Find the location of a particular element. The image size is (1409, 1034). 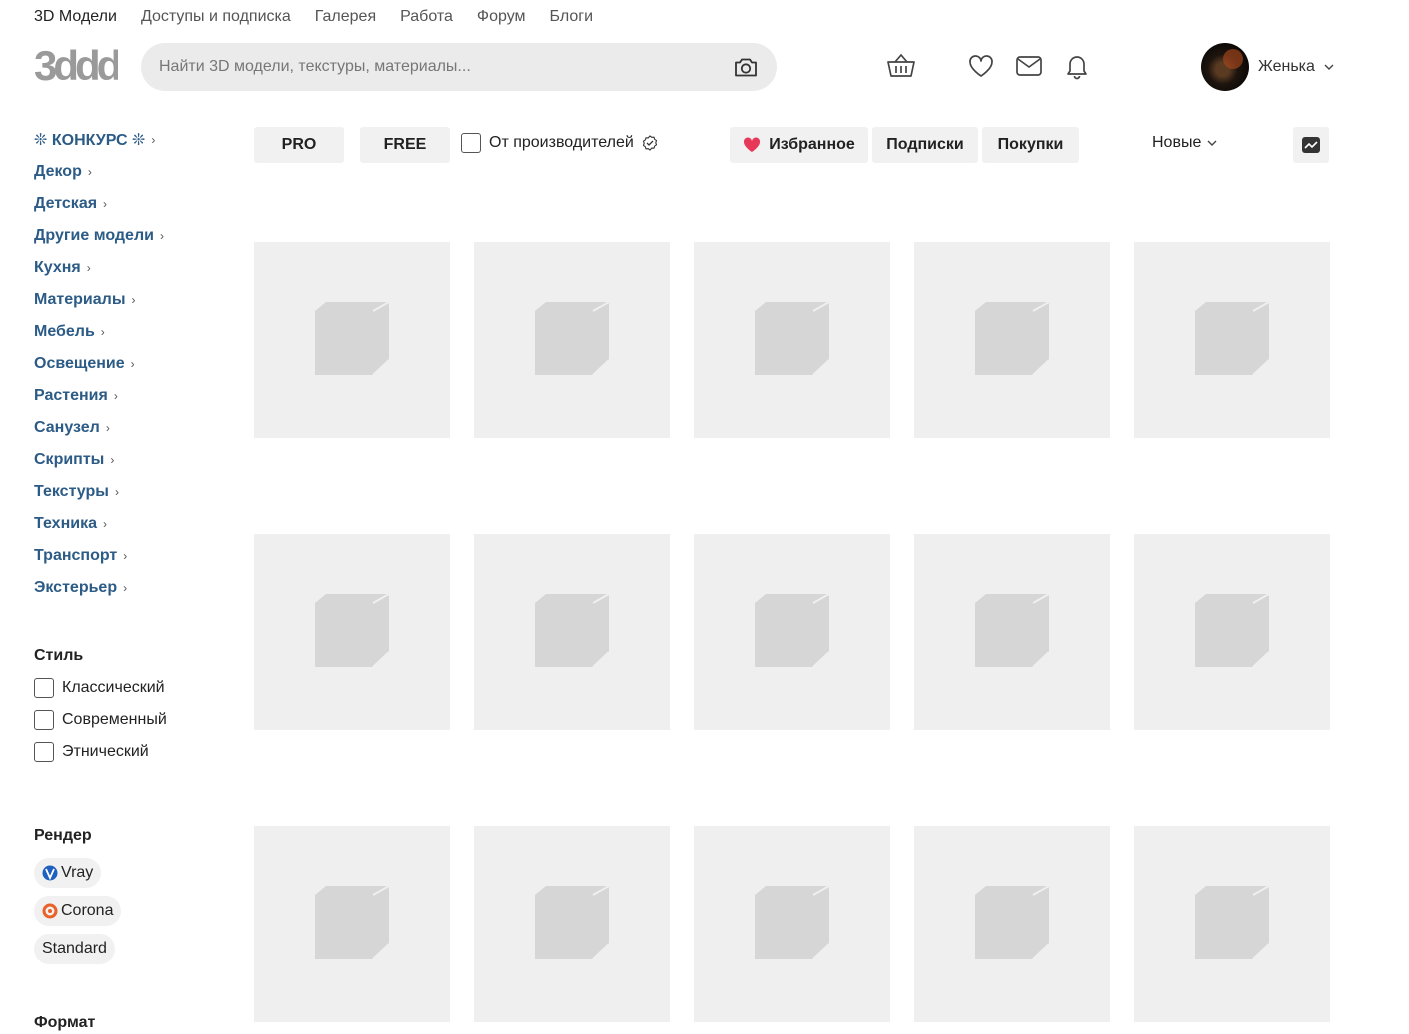

avatar is located at coordinates (1225, 67).